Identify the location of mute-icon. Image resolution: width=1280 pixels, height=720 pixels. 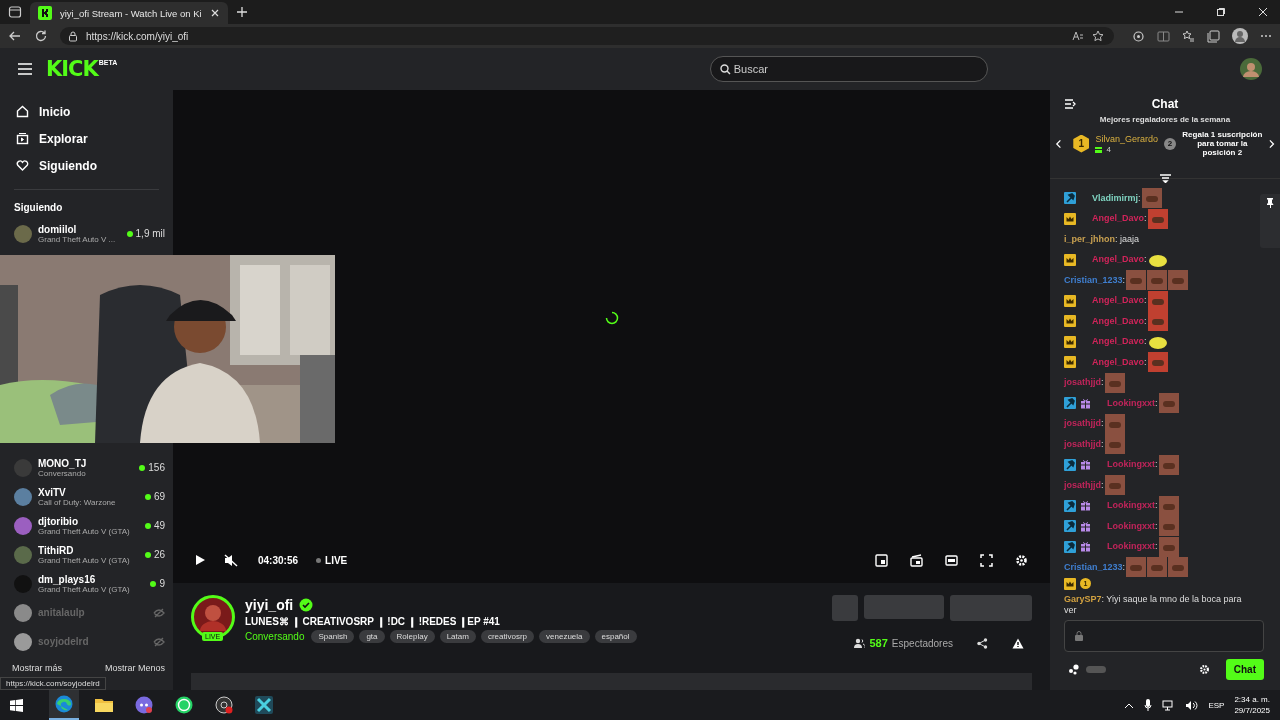
(231, 560).